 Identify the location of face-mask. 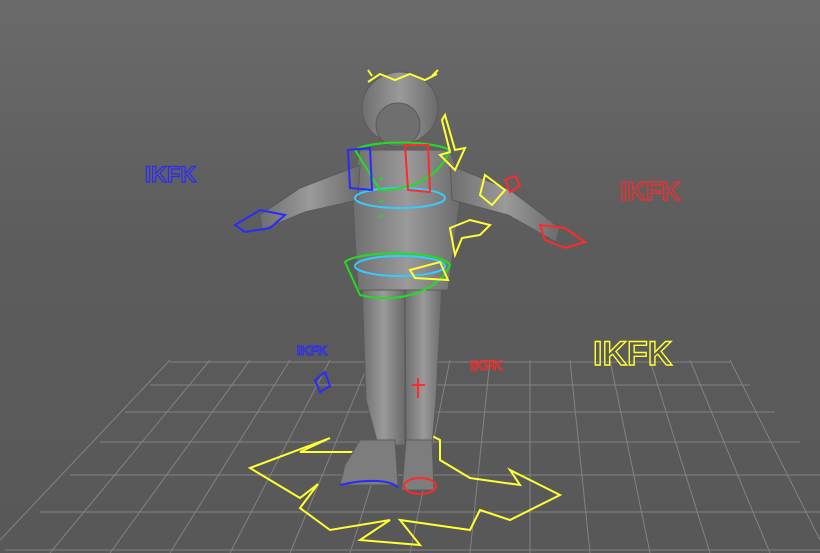
(398, 125).